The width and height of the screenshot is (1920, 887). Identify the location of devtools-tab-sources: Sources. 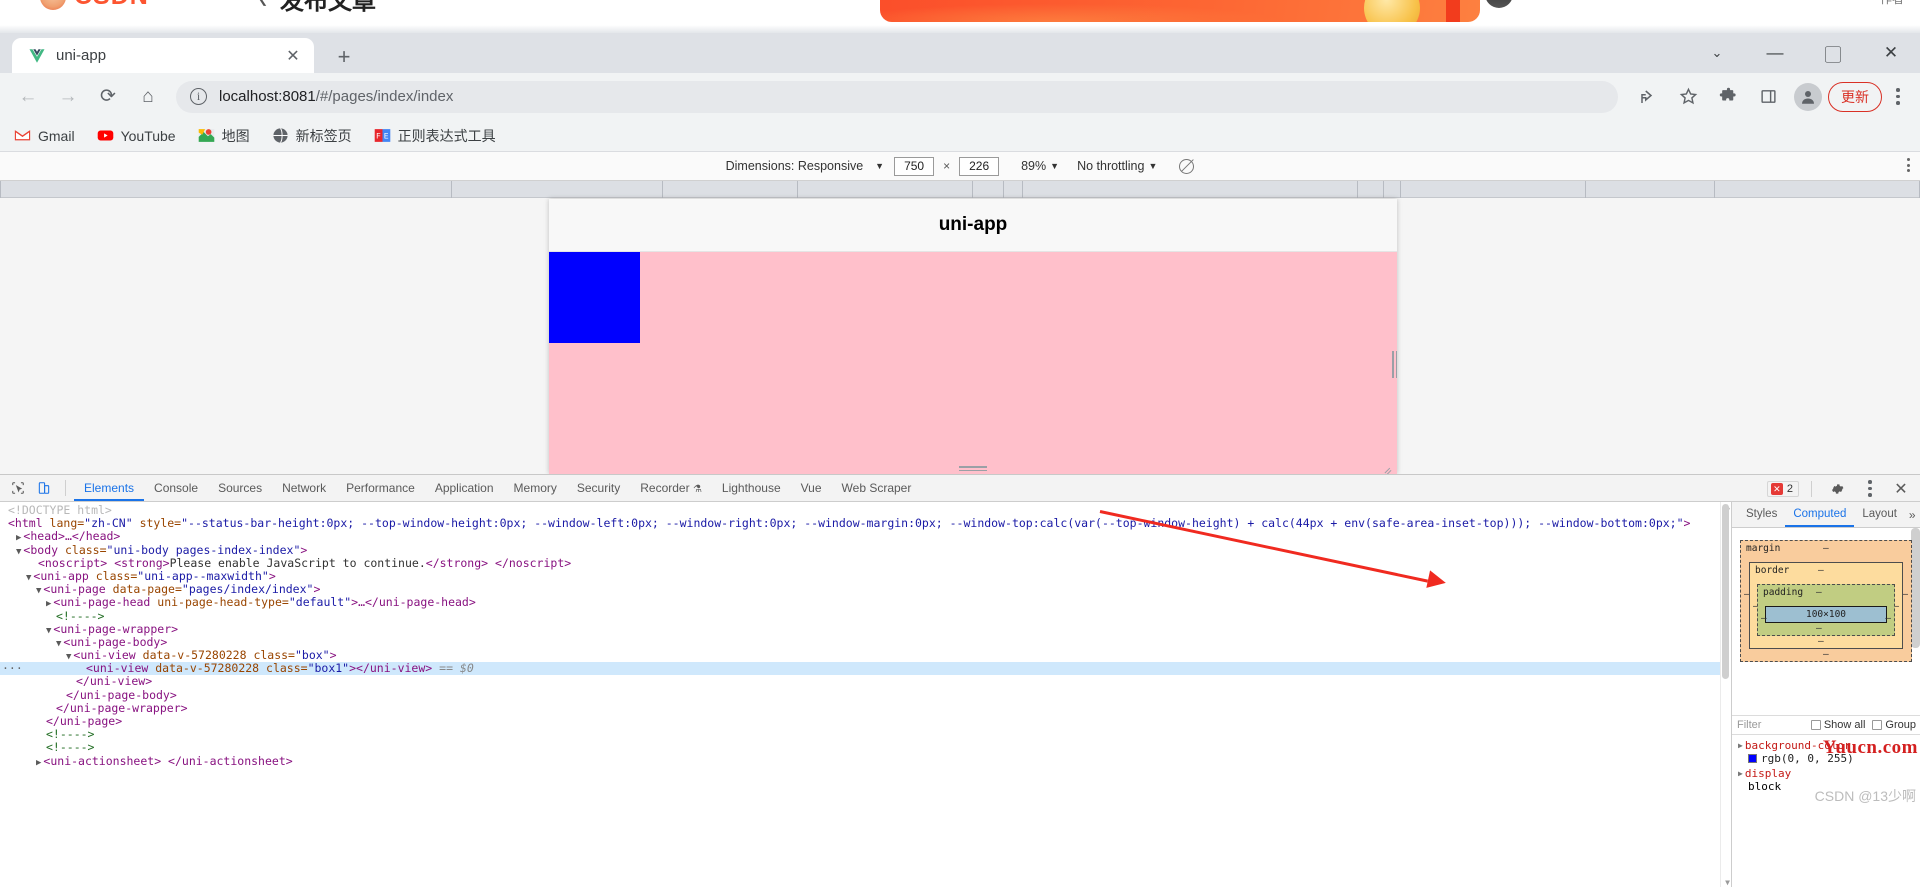
(240, 488).